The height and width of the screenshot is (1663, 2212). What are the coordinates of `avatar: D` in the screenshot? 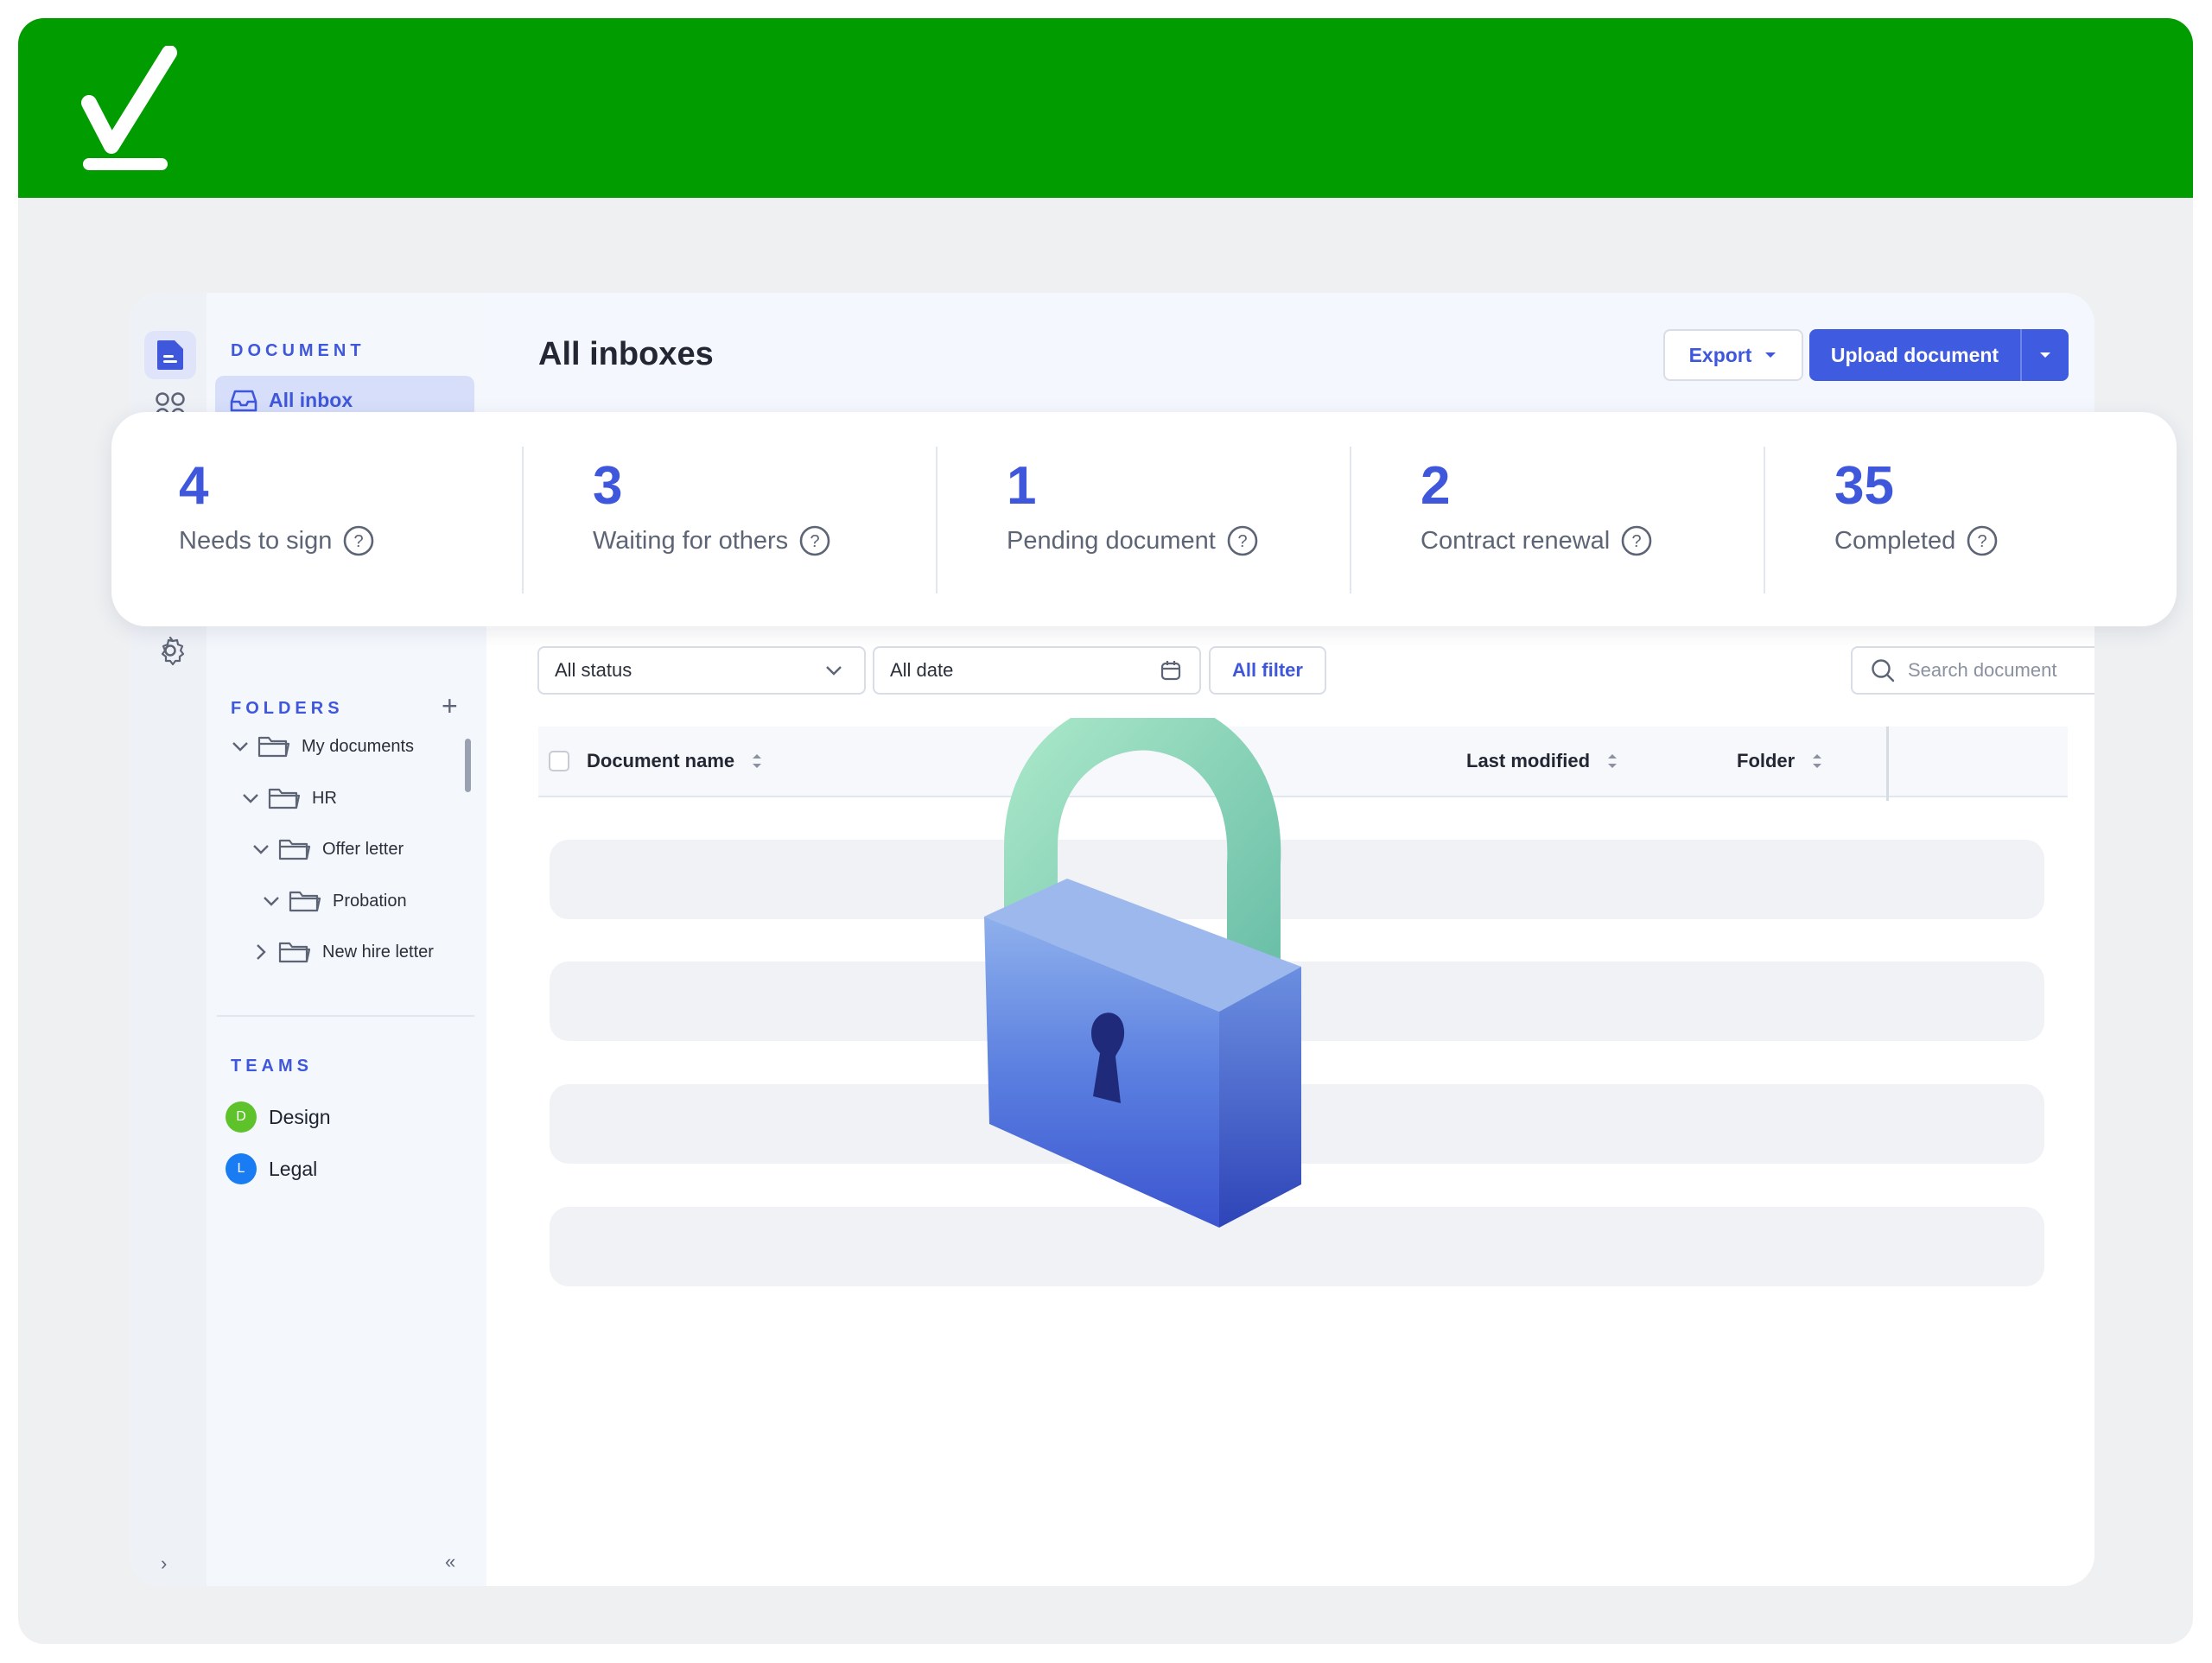 It's located at (241, 1117).